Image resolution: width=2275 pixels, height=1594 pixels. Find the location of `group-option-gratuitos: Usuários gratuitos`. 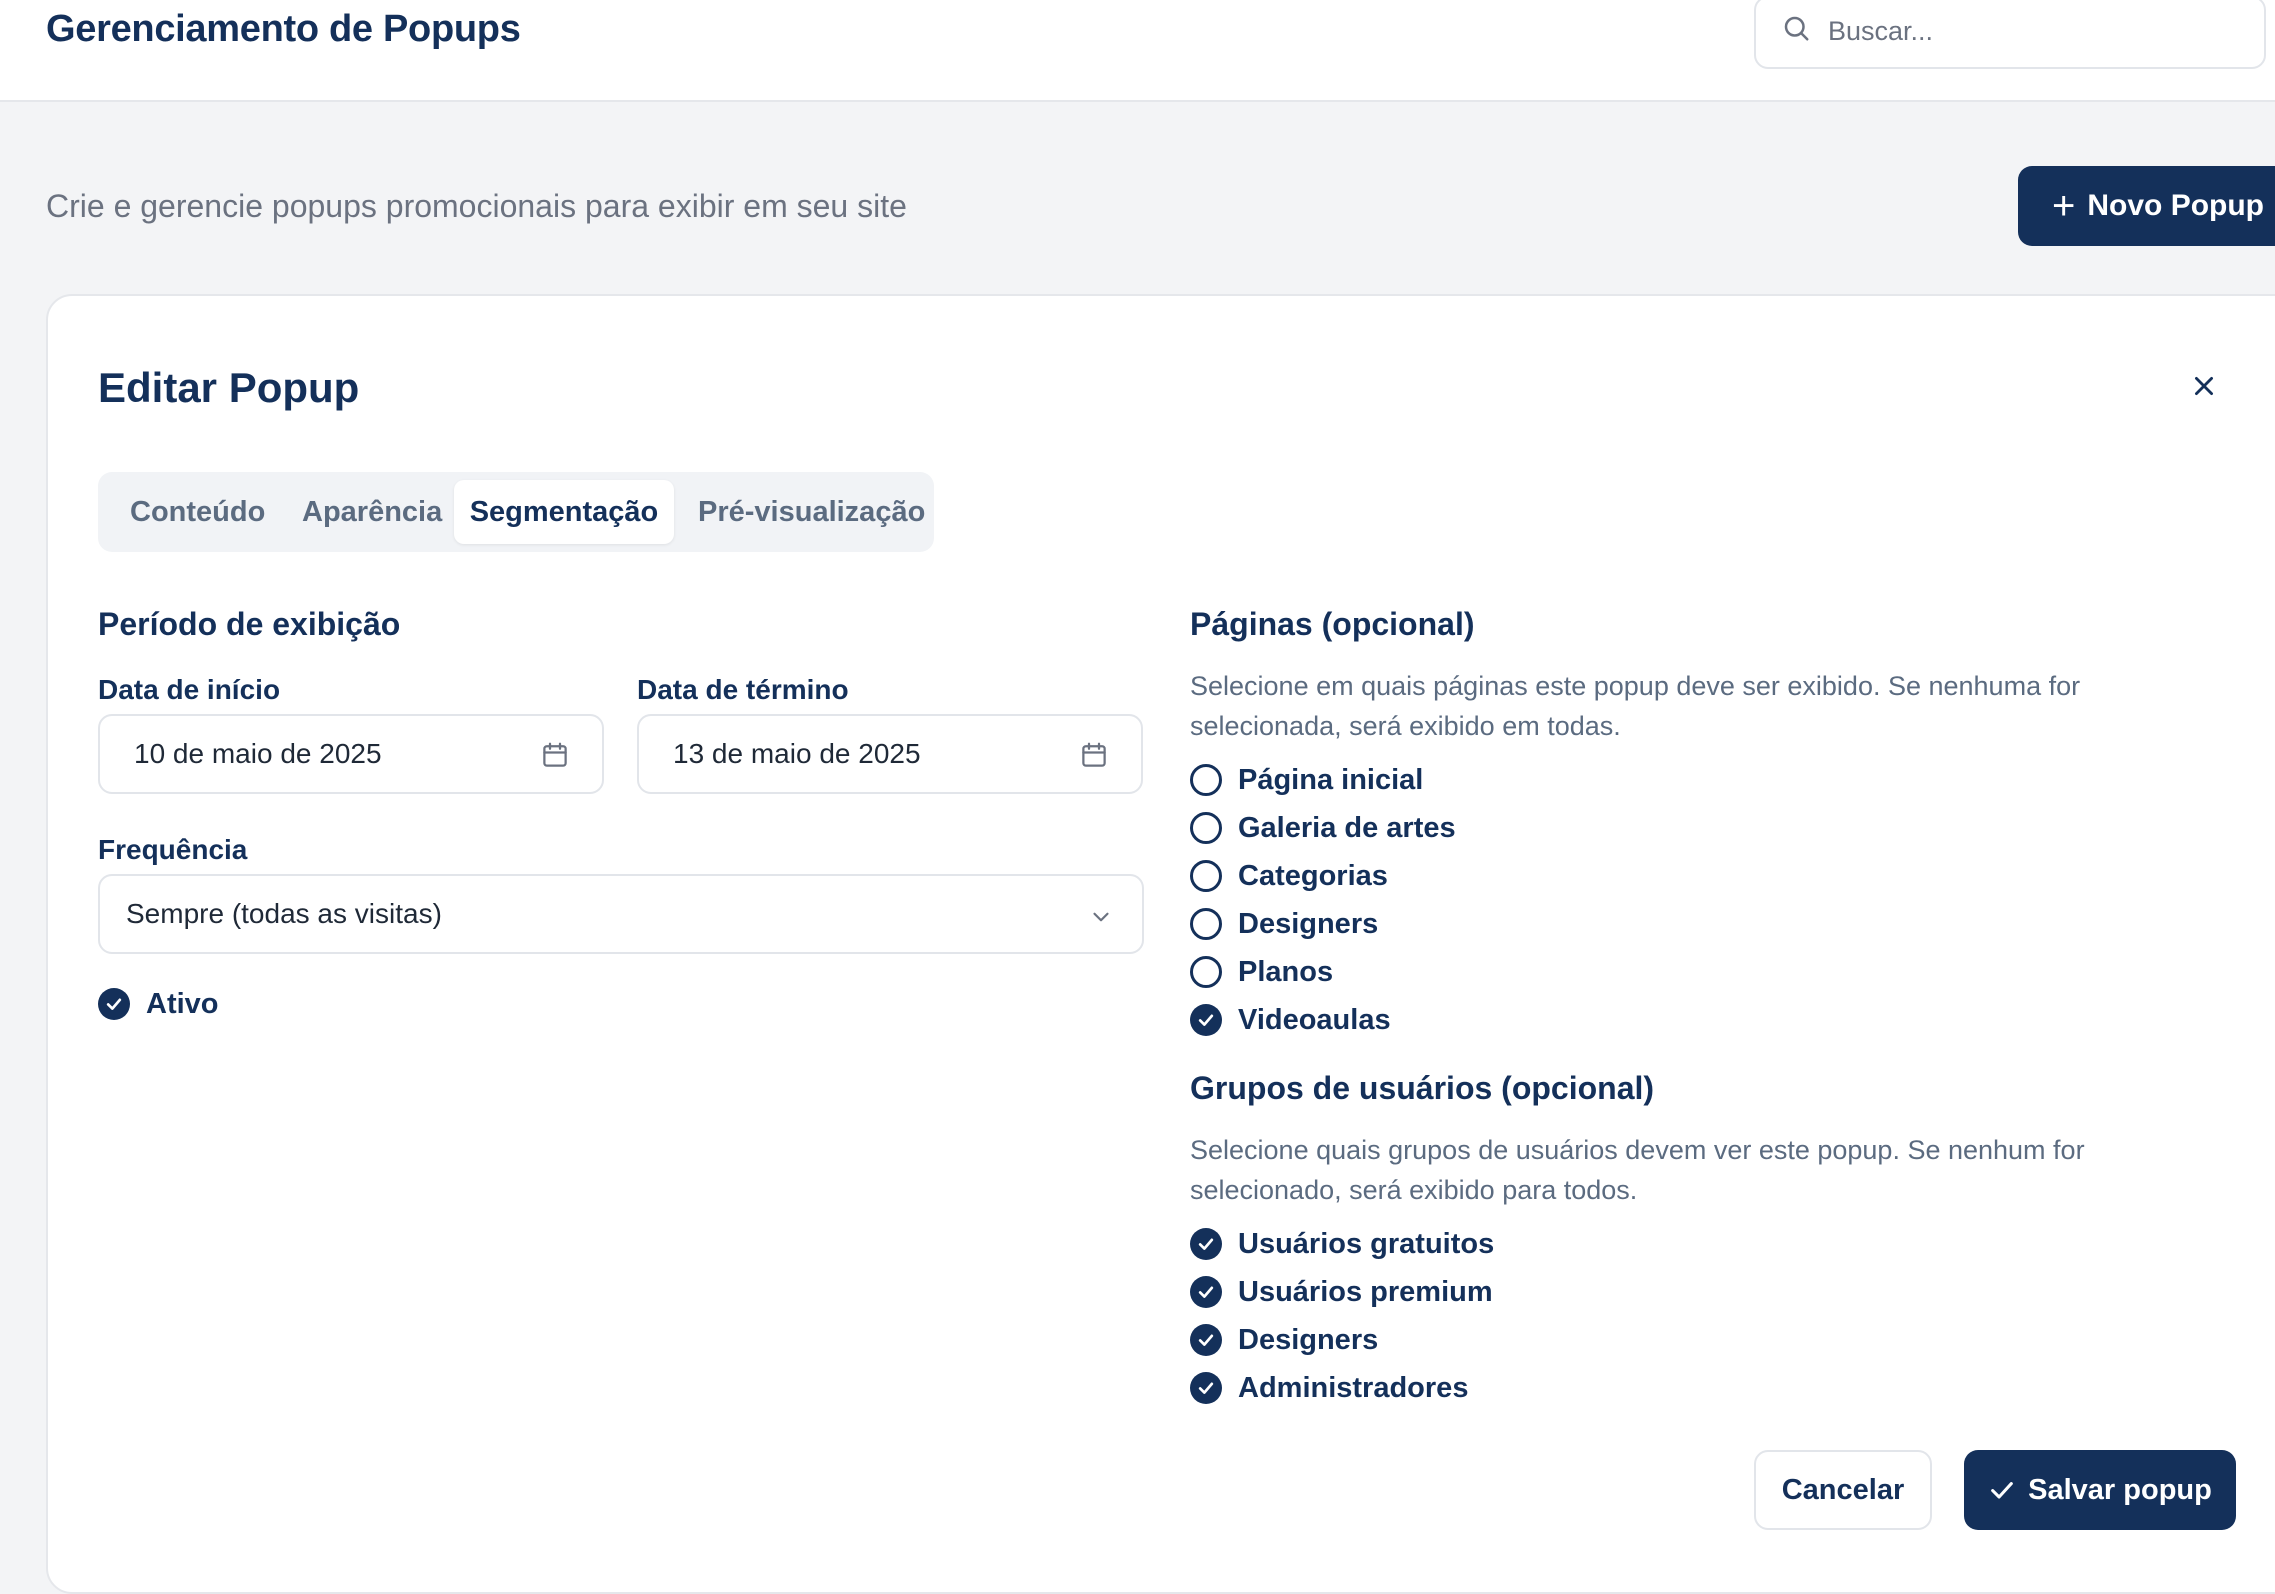

group-option-gratuitos: Usuários gratuitos is located at coordinates (1342, 1244).